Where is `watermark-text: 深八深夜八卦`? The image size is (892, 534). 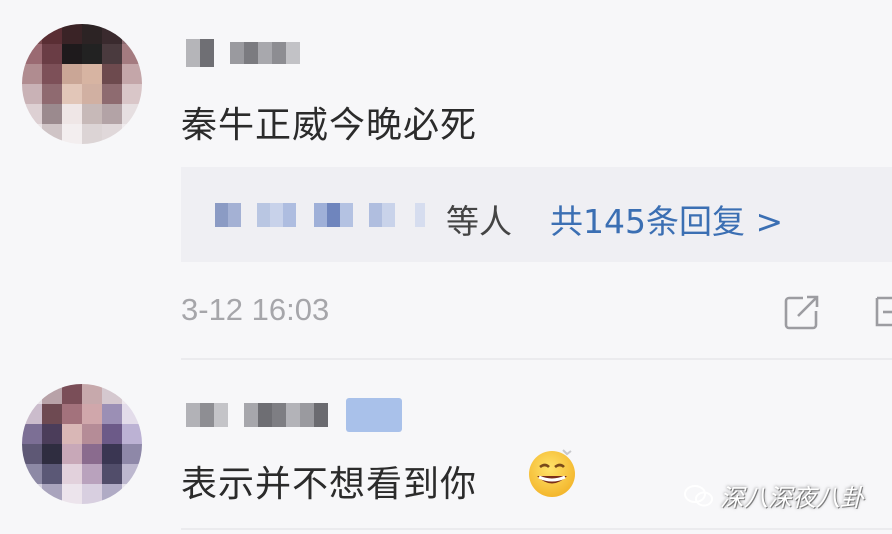 watermark-text: 深八深夜八卦 is located at coordinates (792, 498).